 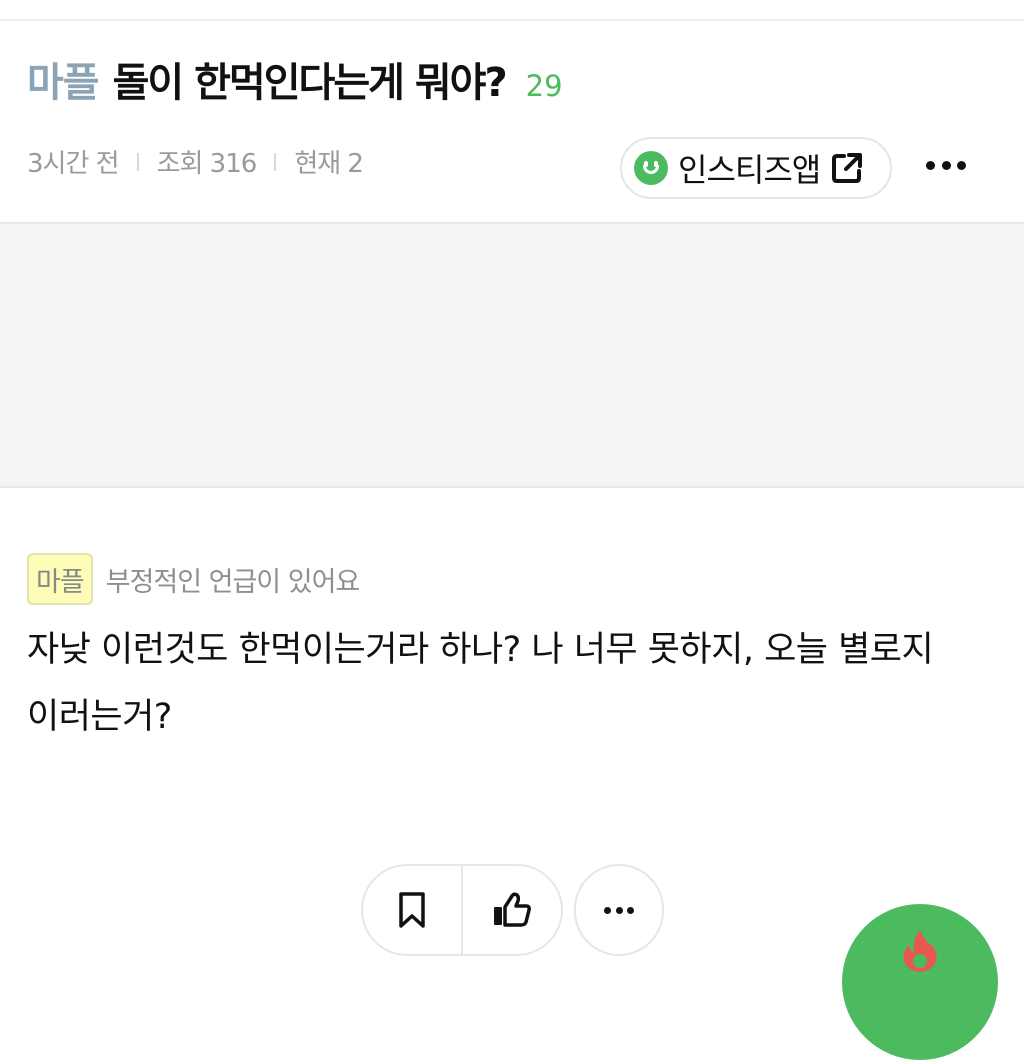 What do you see at coordinates (63, 79) in the screenshot?
I see `post-category: 마플` at bounding box center [63, 79].